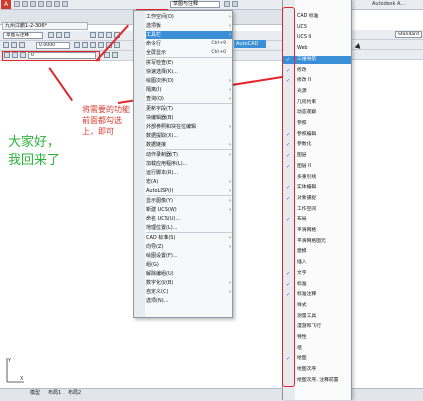 The width and height of the screenshot is (423, 401). What do you see at coordinates (189, 283) in the screenshot?
I see `tools-menu-item: 数字化仪(B) ›` at bounding box center [189, 283].